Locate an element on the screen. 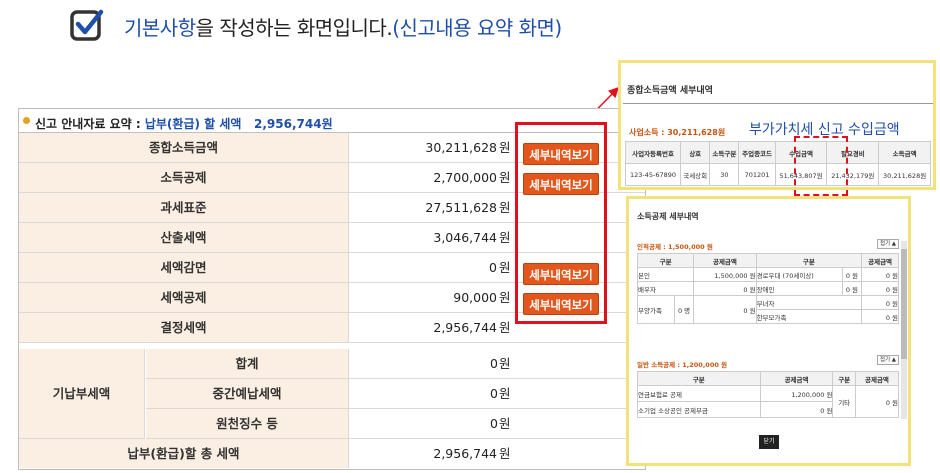 The height and width of the screenshot is (473, 940). row-value: 90,000 is located at coordinates (475, 297).